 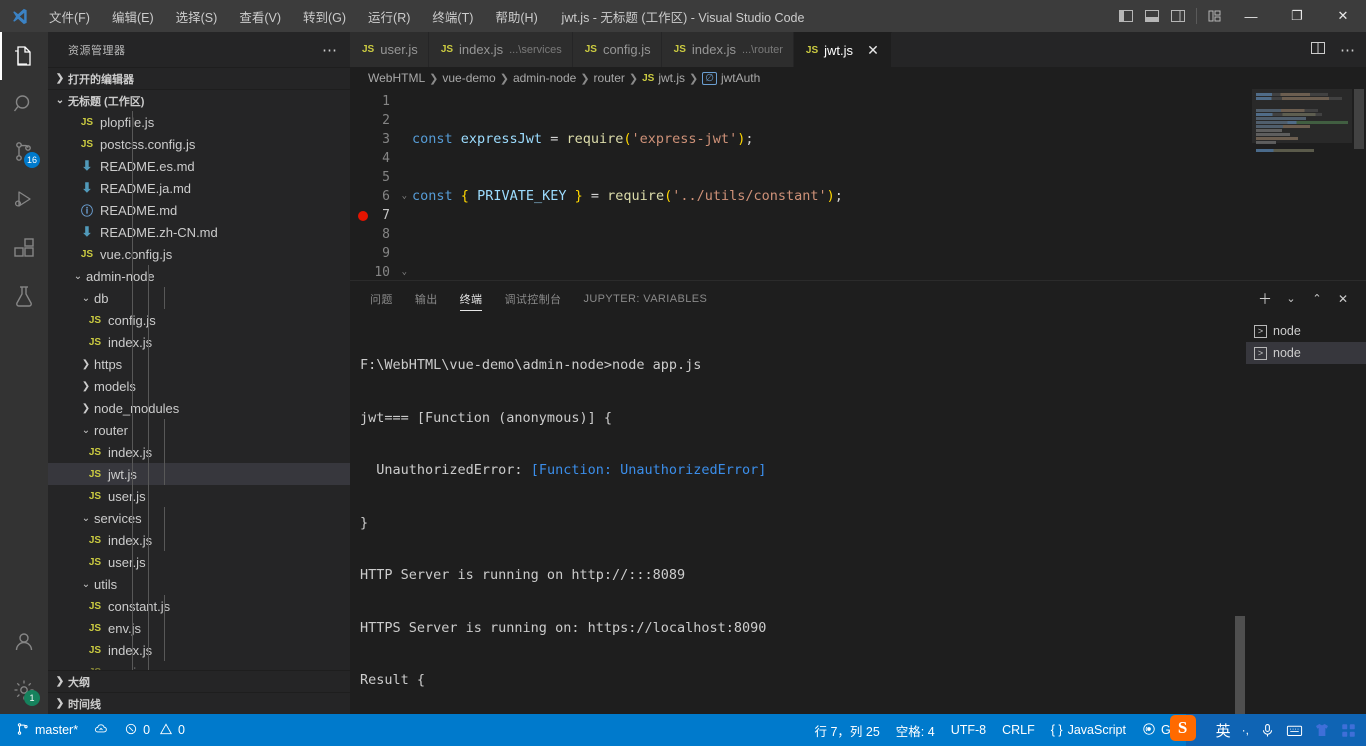 I want to click on terminal-list-item: > node, so click(x=1306, y=331).